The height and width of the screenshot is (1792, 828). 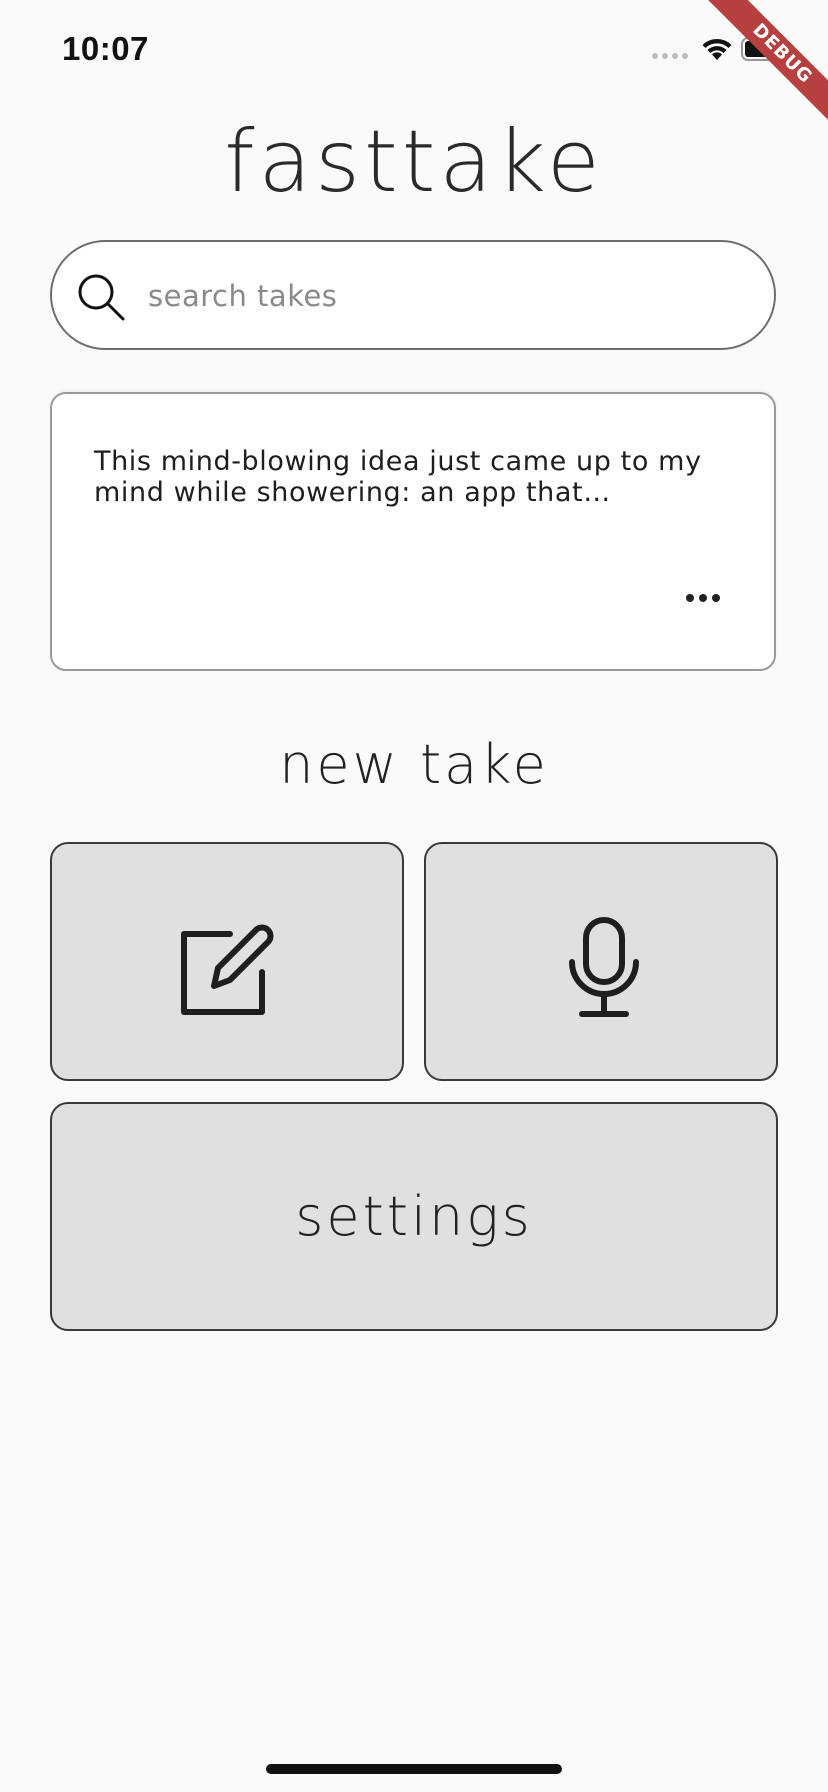 I want to click on settings-button: settings, so click(x=414, y=1216).